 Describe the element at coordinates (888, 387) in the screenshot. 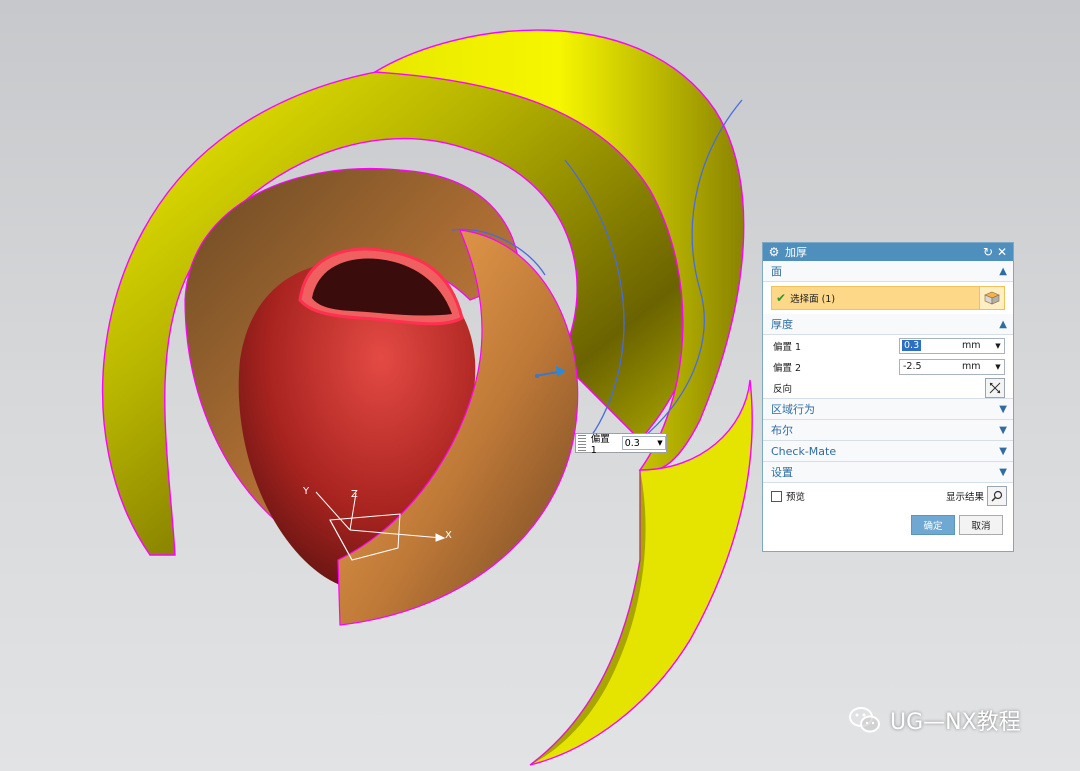

I see `reverse-row: 反向` at that location.